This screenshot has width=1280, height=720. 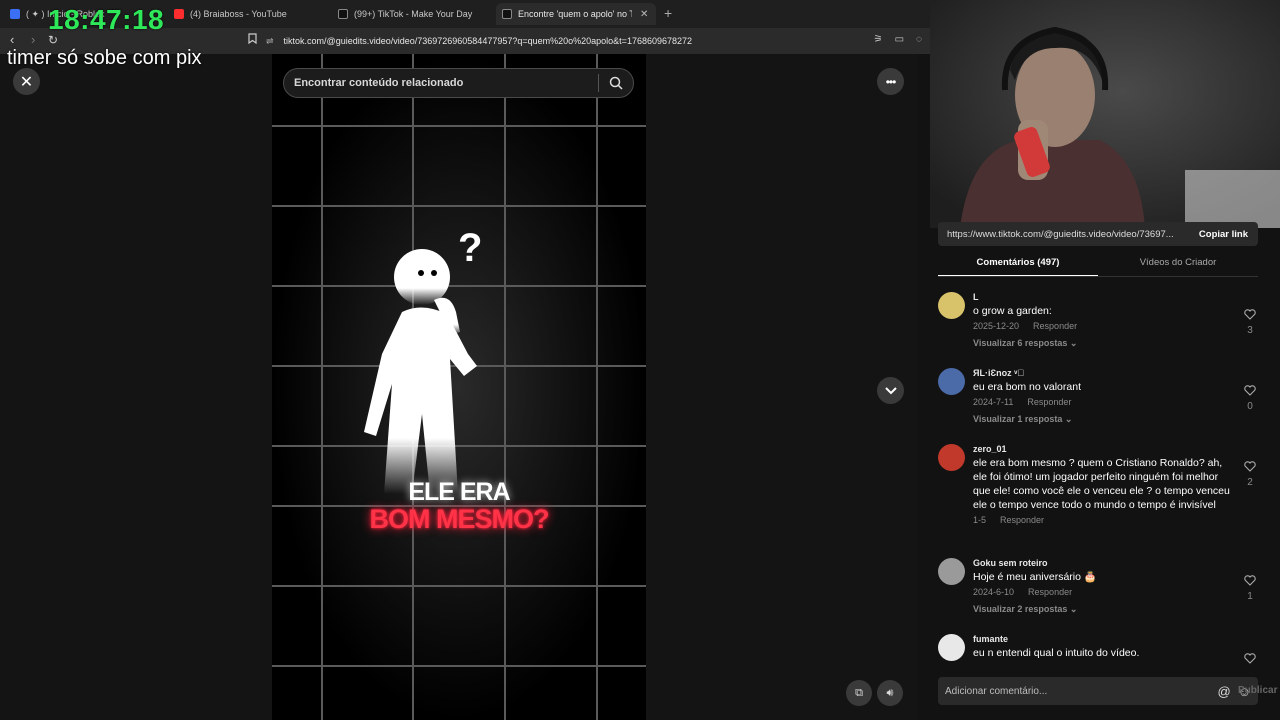 I want to click on like-count: 1, so click(x=1250, y=596).